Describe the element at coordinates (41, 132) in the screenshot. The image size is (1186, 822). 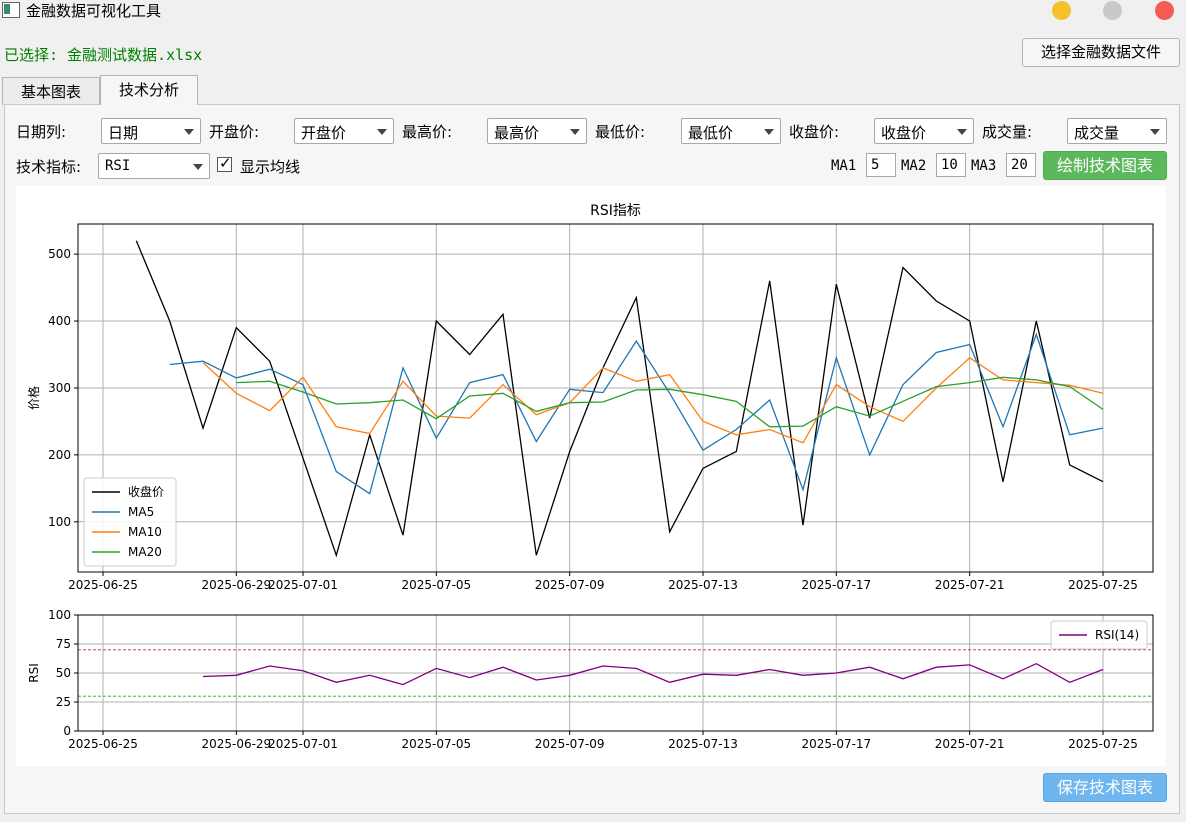
I see `date-column-label: 日期列:` at that location.